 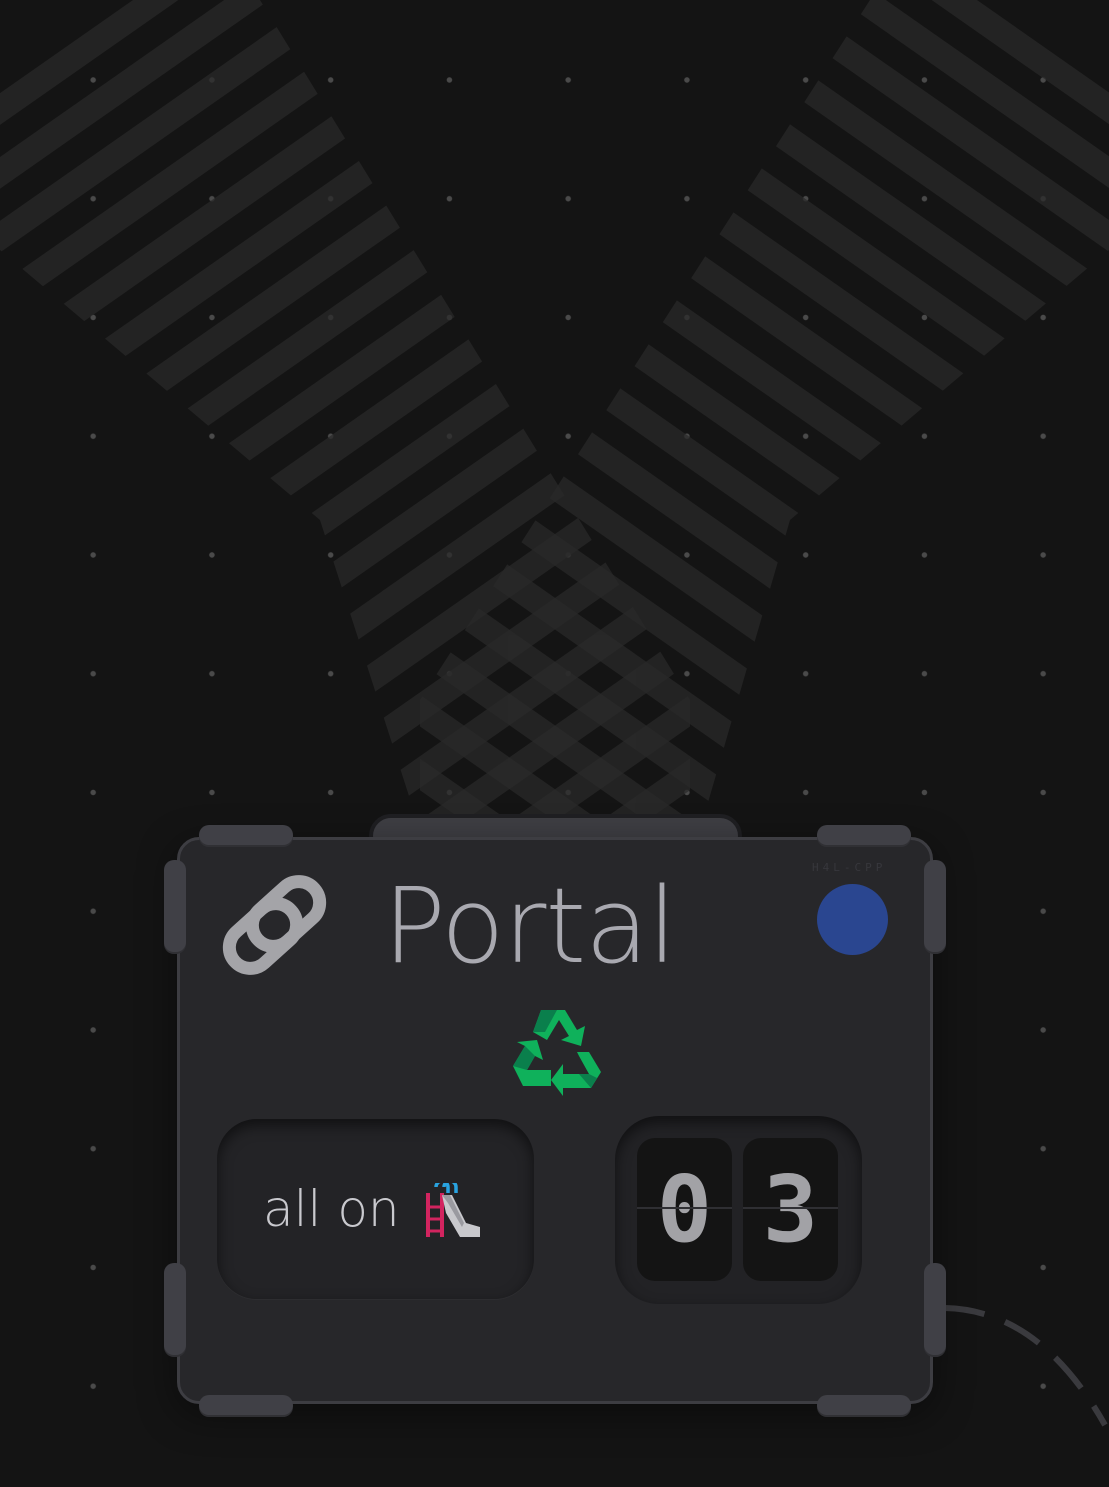 What do you see at coordinates (935, 907) in the screenshot?
I see `badge-tab-right-top` at bounding box center [935, 907].